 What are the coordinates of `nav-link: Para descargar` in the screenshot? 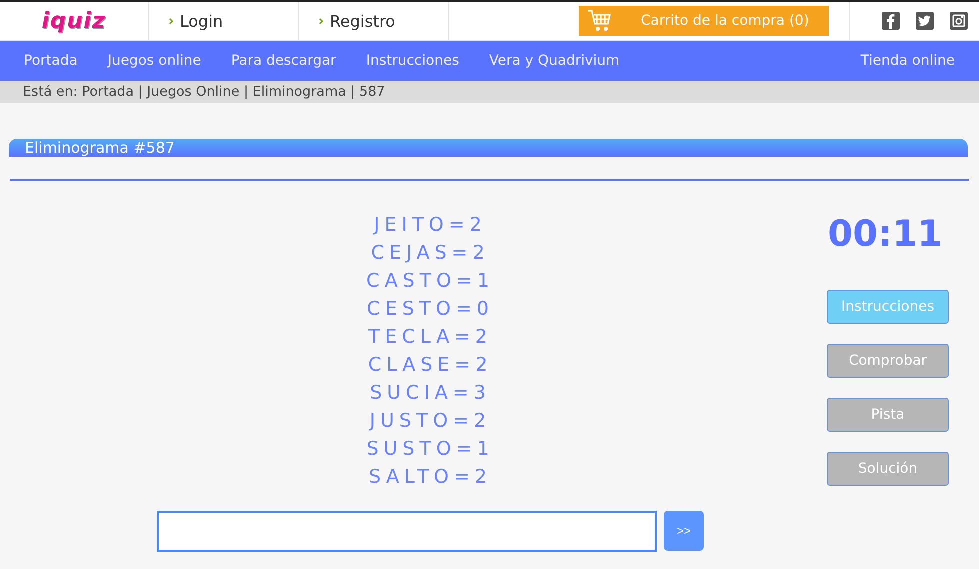 It's located at (283, 61).